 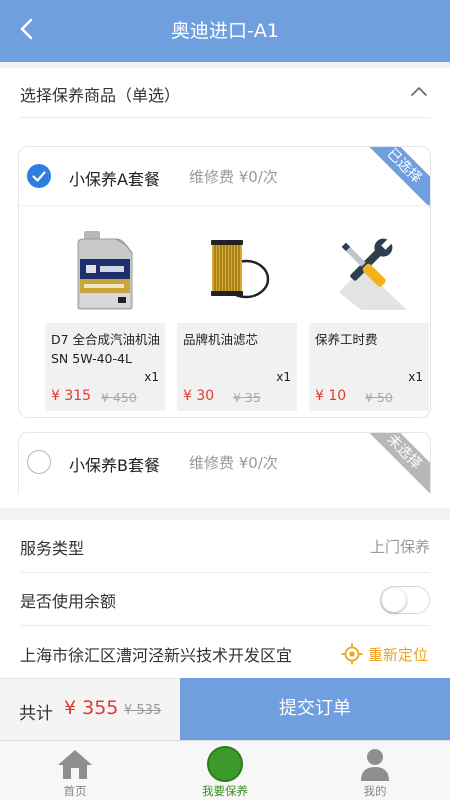 I want to click on address-text: 上海市徐汇区漕河泾新兴技术开发区宜, so click(x=156, y=655).